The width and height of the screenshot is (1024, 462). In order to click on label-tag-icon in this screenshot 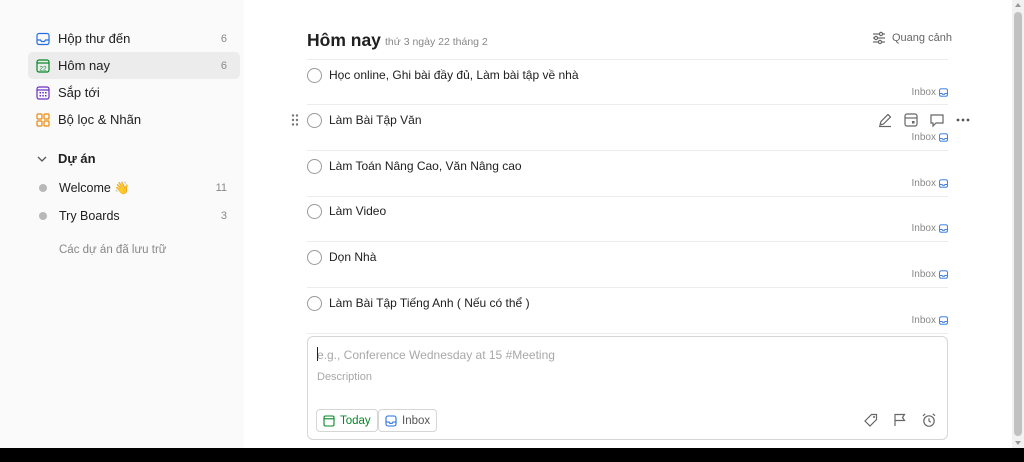, I will do `click(871, 420)`.